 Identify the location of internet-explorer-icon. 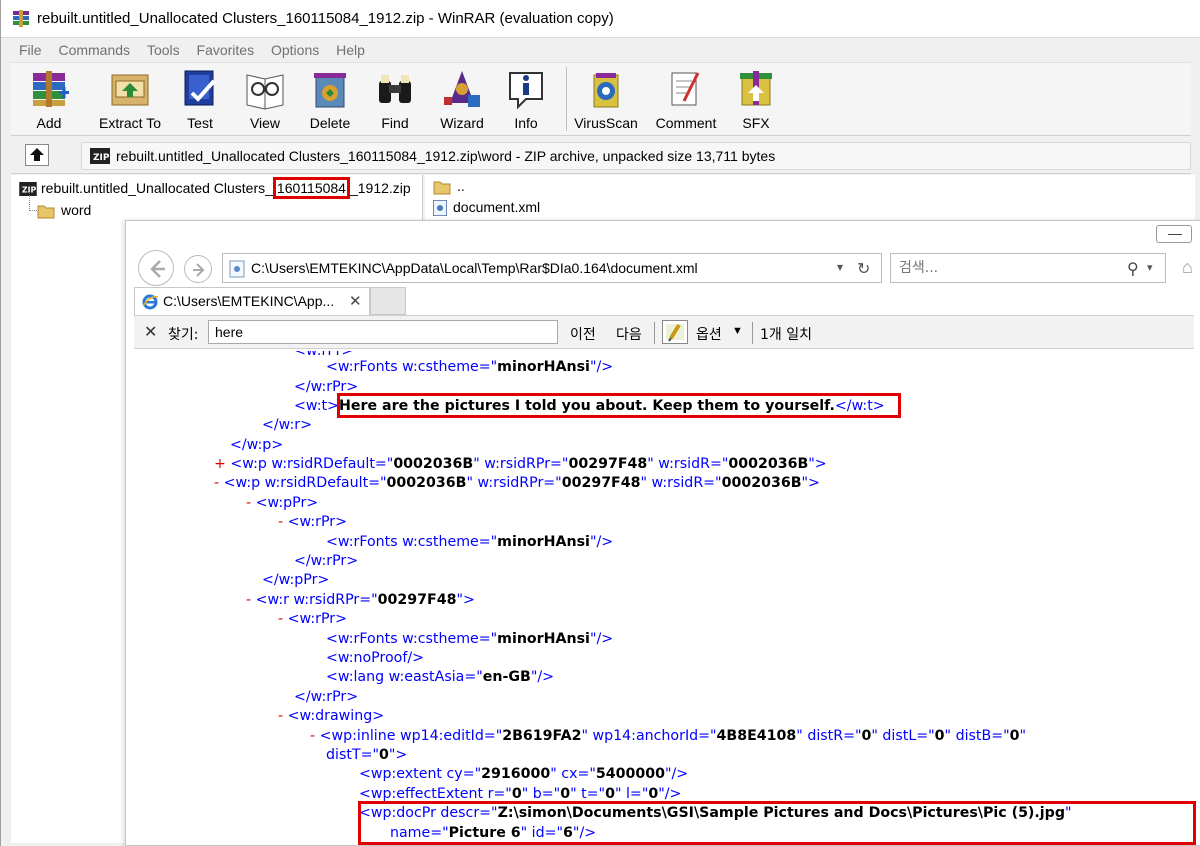
(150, 302).